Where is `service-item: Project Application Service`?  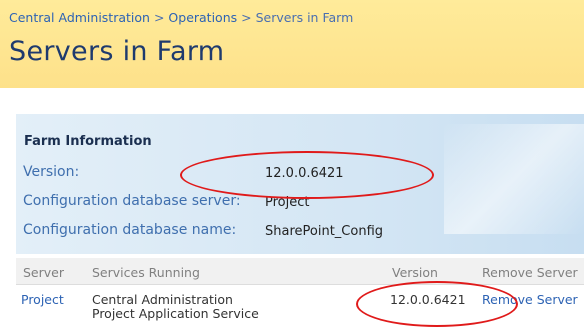 service-item: Project Application Service is located at coordinates (175, 313).